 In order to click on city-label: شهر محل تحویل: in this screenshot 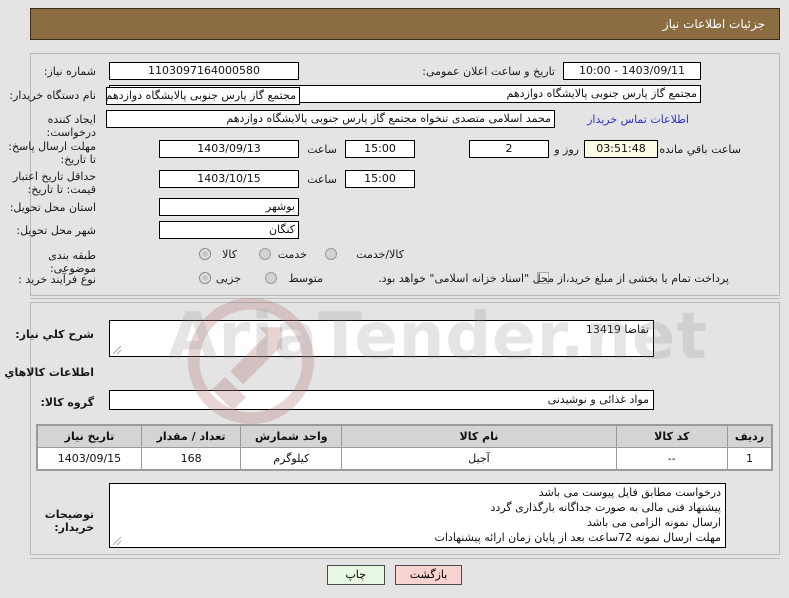, I will do `click(56, 230)`.